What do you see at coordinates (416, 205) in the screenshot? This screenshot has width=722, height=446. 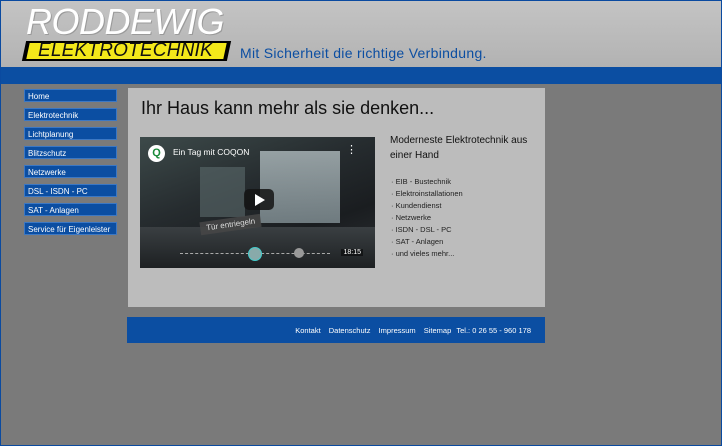 I see `list-item: · Kundendienst` at bounding box center [416, 205].